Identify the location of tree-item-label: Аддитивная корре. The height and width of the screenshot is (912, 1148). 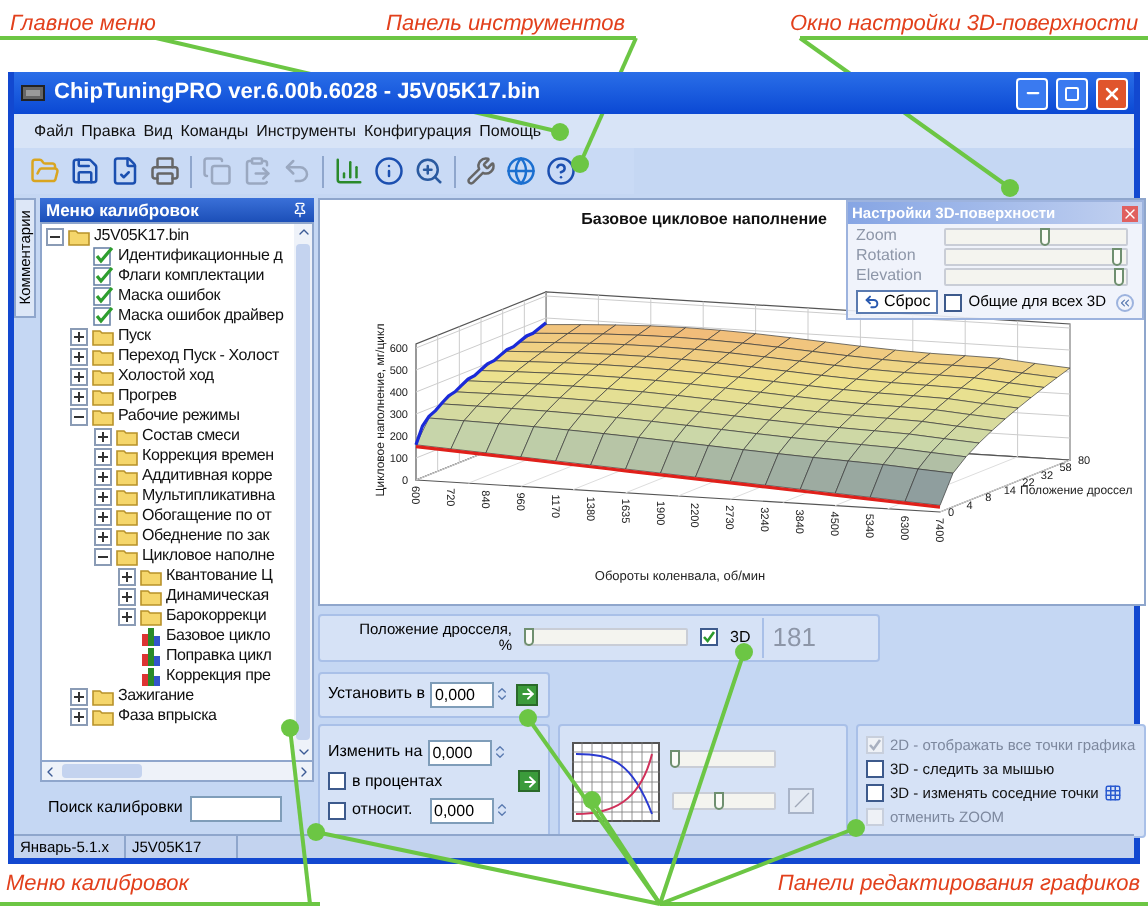
(207, 476).